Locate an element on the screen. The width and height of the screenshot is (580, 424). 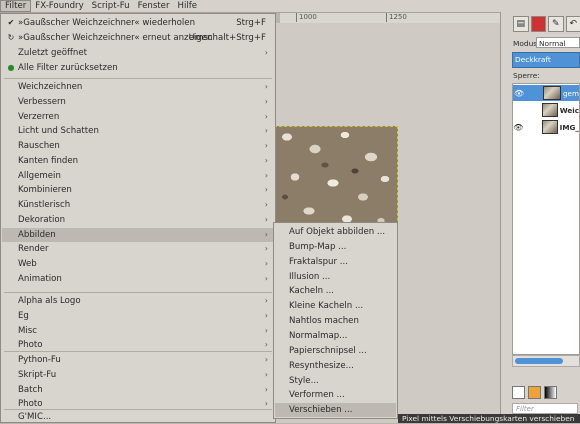
color-swatch-icon is located at coordinates (534, 392).